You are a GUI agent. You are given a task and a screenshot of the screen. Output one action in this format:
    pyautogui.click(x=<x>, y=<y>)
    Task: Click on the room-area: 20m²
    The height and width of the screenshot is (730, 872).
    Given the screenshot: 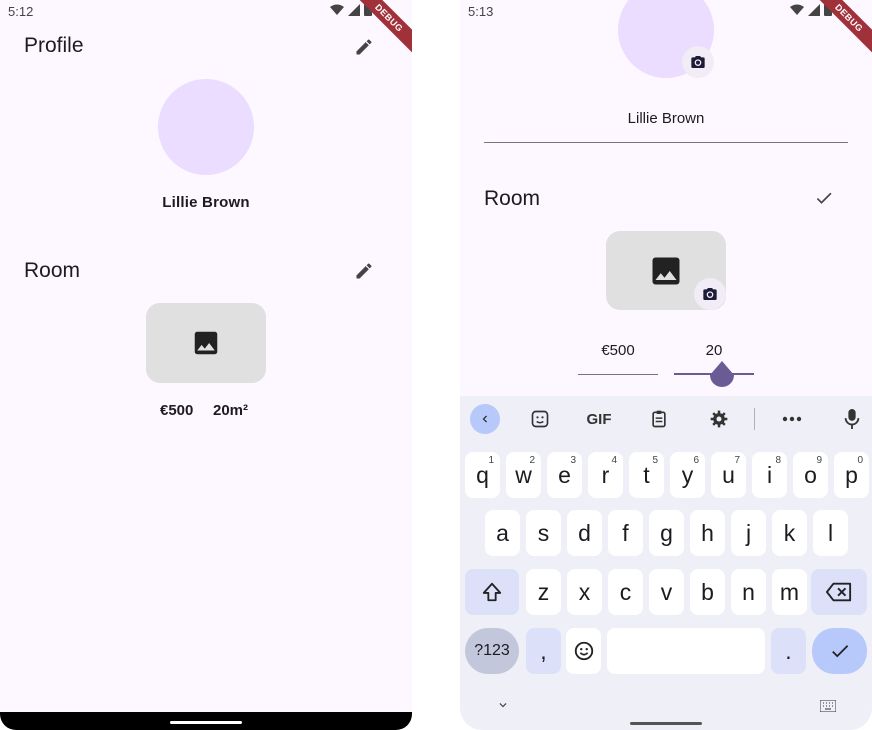 What is the action you would take?
    pyautogui.click(x=231, y=410)
    